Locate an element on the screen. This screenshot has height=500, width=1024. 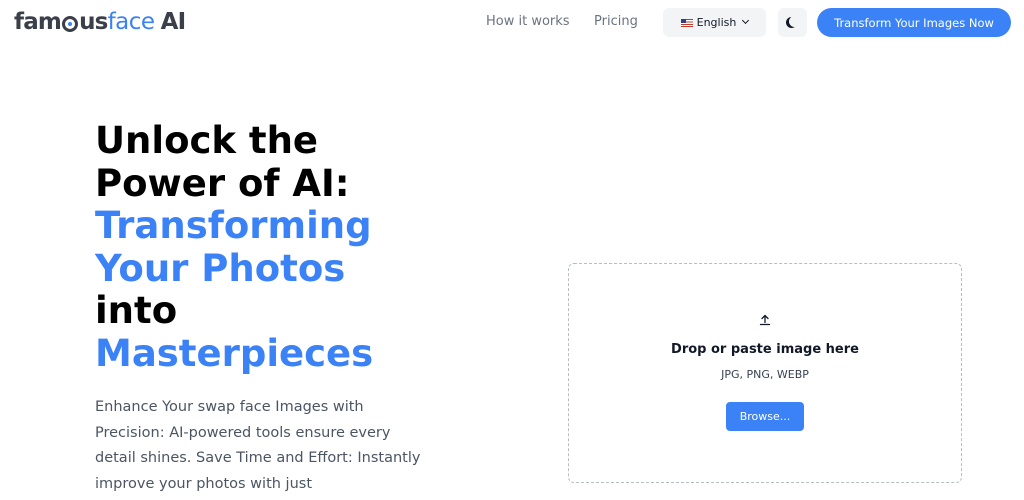
upload-arrow-icon is located at coordinates (765, 320).